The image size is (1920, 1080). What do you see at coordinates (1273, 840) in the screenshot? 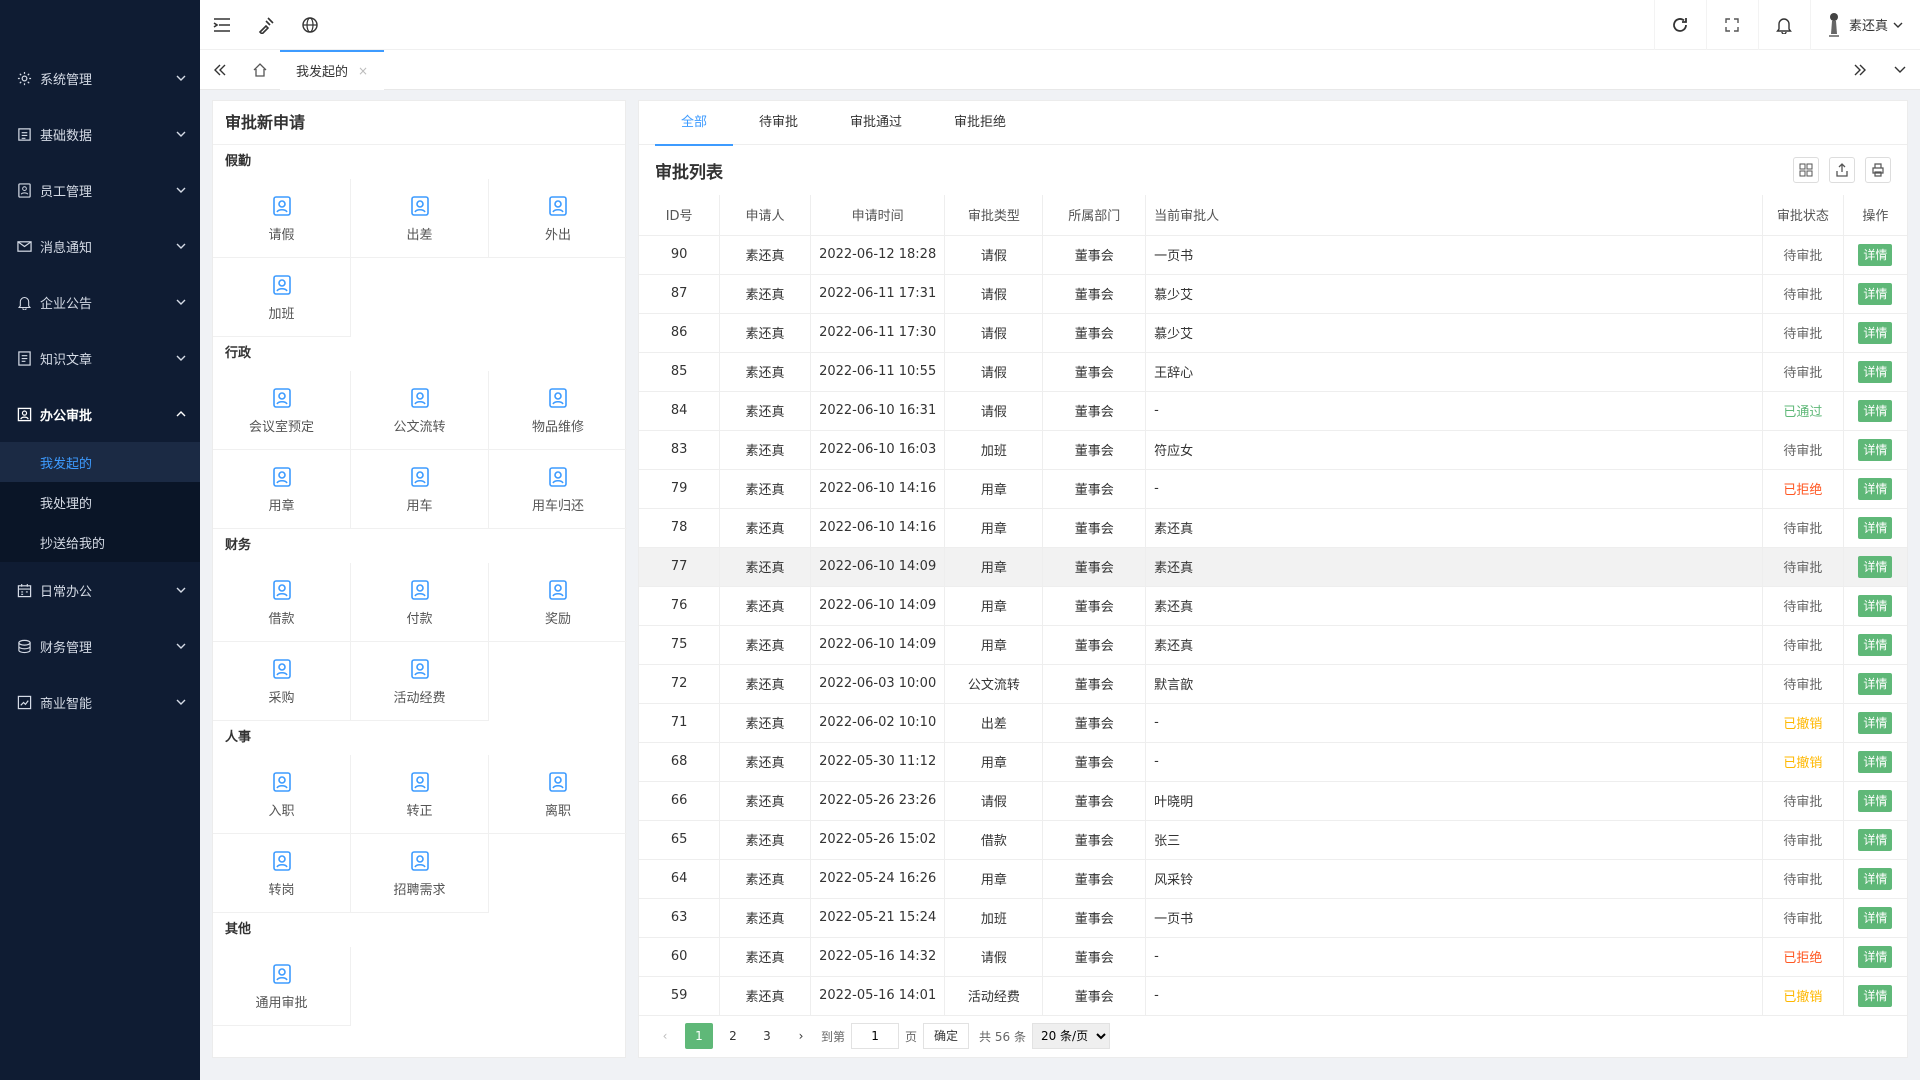
I see `table-row: 65 素还真 2022-05-26 15:02 借款 董事会 张三 待审批 详情` at bounding box center [1273, 840].